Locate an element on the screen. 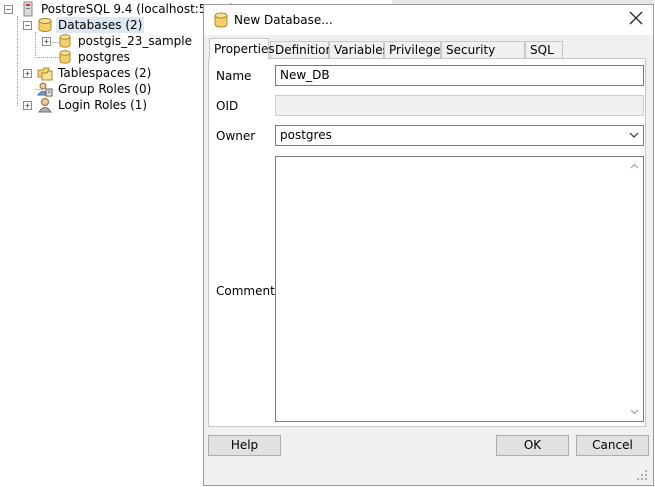 This screenshot has width=655, height=487. owner-select: postgres is located at coordinates (459, 135).